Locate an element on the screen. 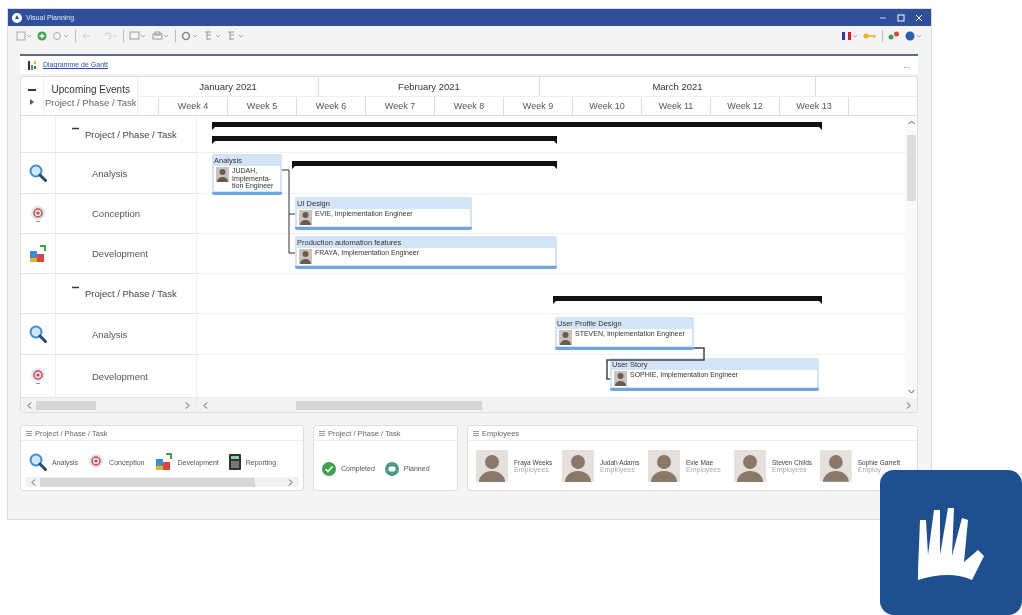 Image resolution: width=1022 pixels, height=615 pixels. grid-icon is located at coordinates (24, 36).